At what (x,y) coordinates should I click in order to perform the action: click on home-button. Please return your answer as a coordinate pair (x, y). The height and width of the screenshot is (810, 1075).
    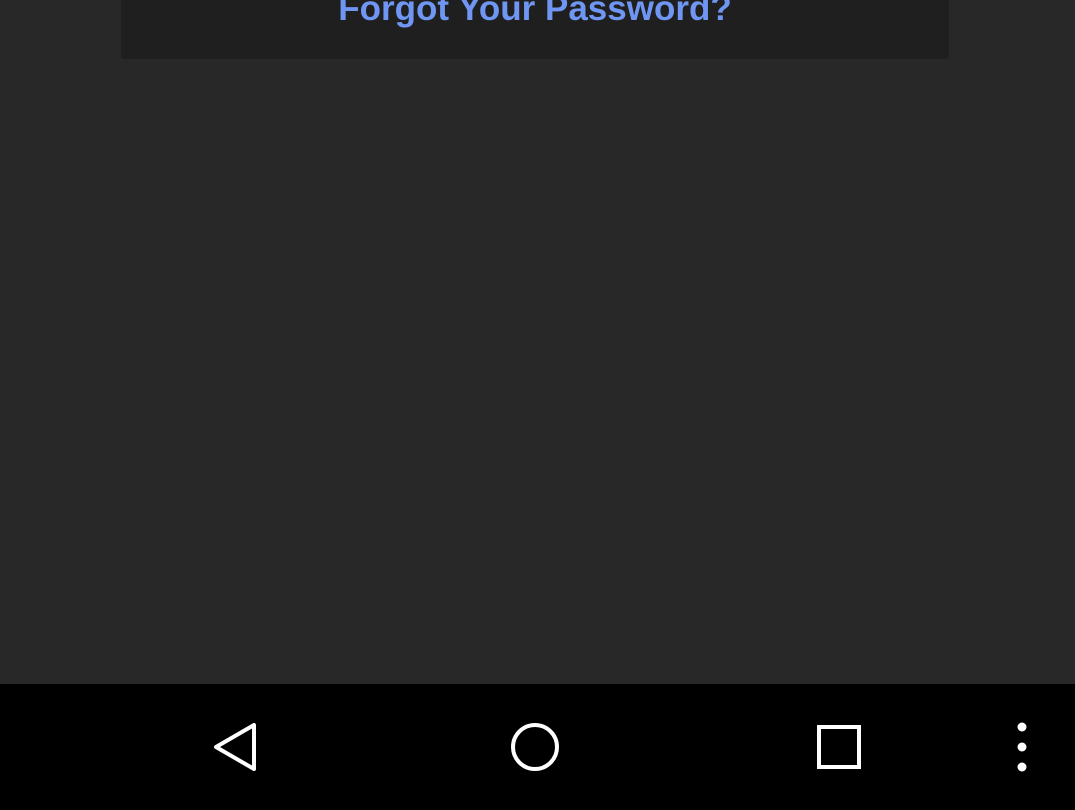
    Looking at the image, I should click on (535, 747).